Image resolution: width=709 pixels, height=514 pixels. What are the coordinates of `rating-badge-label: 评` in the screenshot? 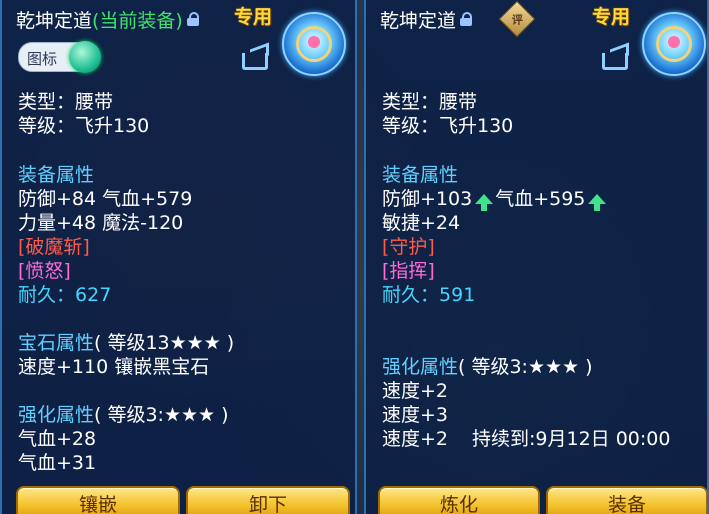 It's located at (517, 19).